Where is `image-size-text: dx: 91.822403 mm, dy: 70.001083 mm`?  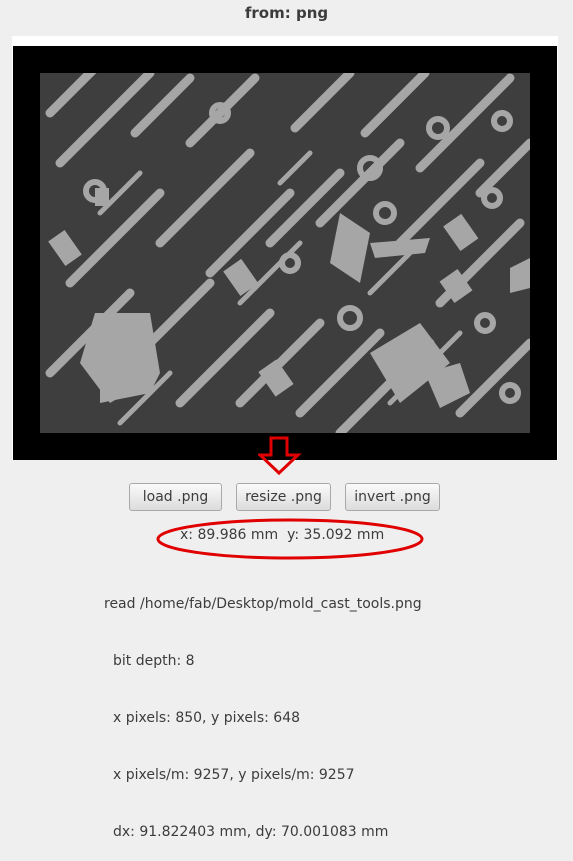
image-size-text: dx: 91.822403 mm, dy: 70.001083 mm is located at coordinates (251, 832).